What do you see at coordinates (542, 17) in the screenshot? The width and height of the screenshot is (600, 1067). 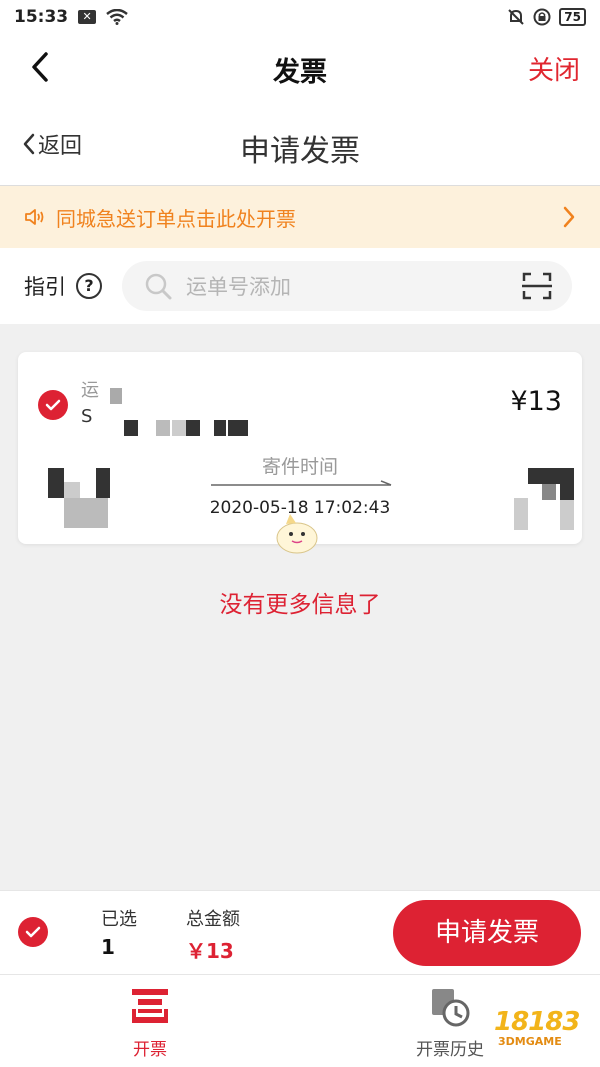 I see `lock-rotation-icon` at bounding box center [542, 17].